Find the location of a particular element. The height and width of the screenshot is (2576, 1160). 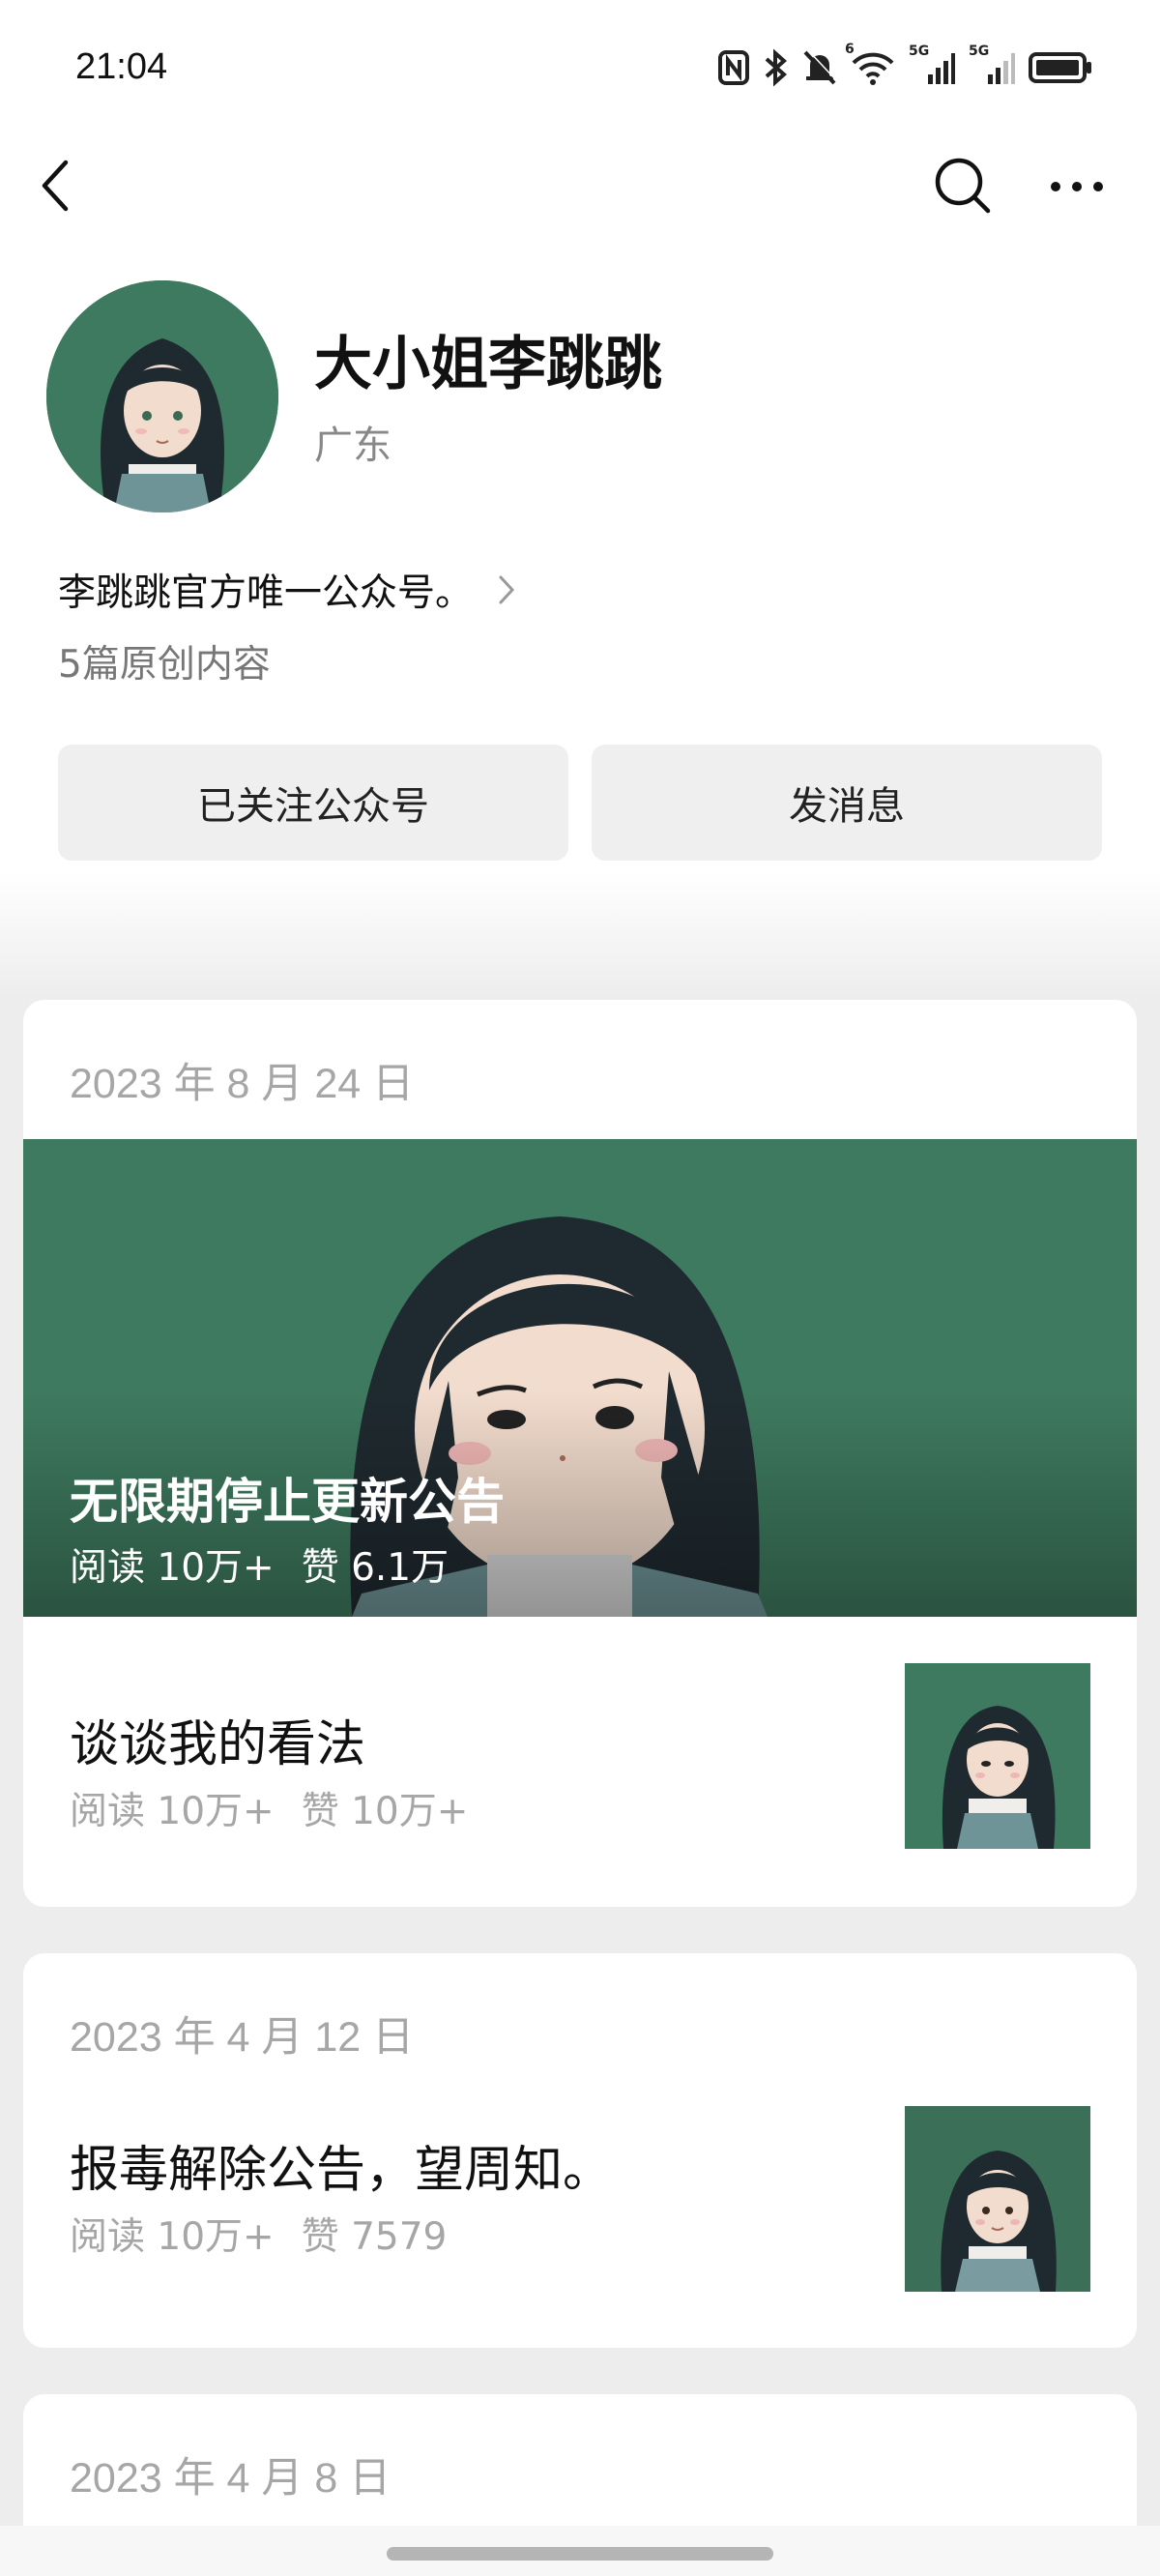

back-button is located at coordinates (56, 186).